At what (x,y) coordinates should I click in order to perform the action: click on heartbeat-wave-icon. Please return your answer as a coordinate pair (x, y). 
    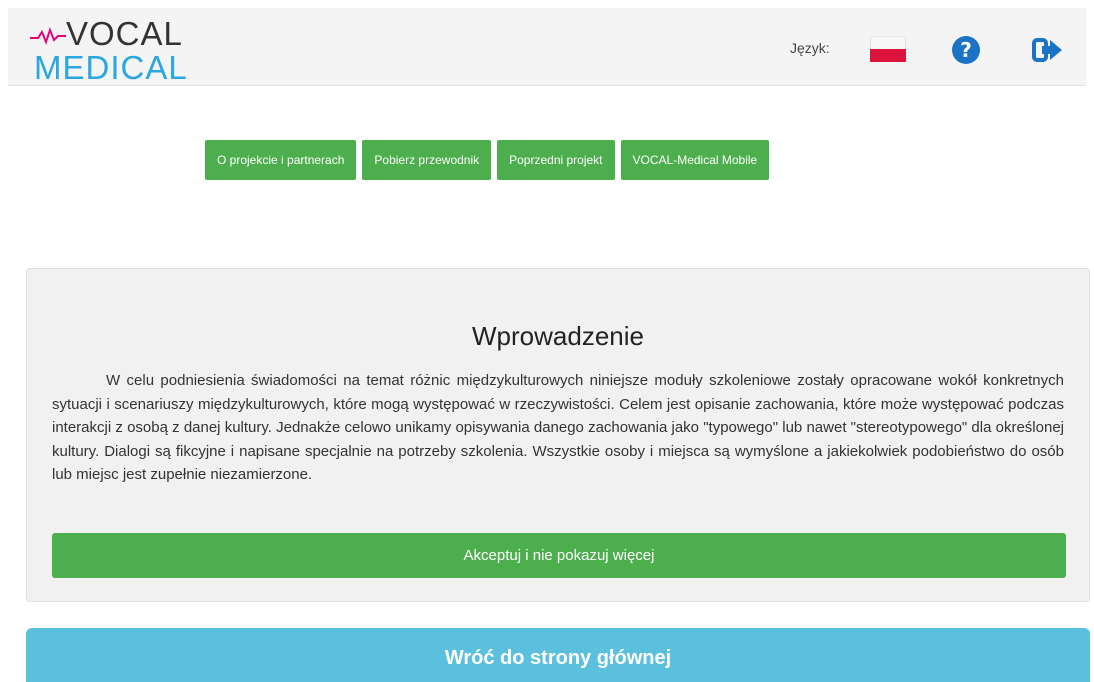
    Looking at the image, I should click on (48, 36).